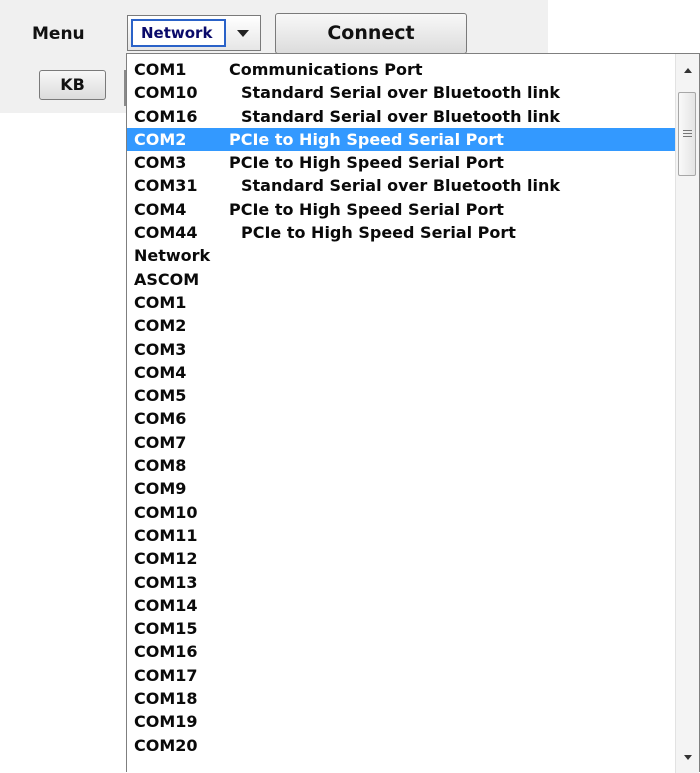  Describe the element at coordinates (160, 442) in the screenshot. I see `port-name: COM7` at that location.